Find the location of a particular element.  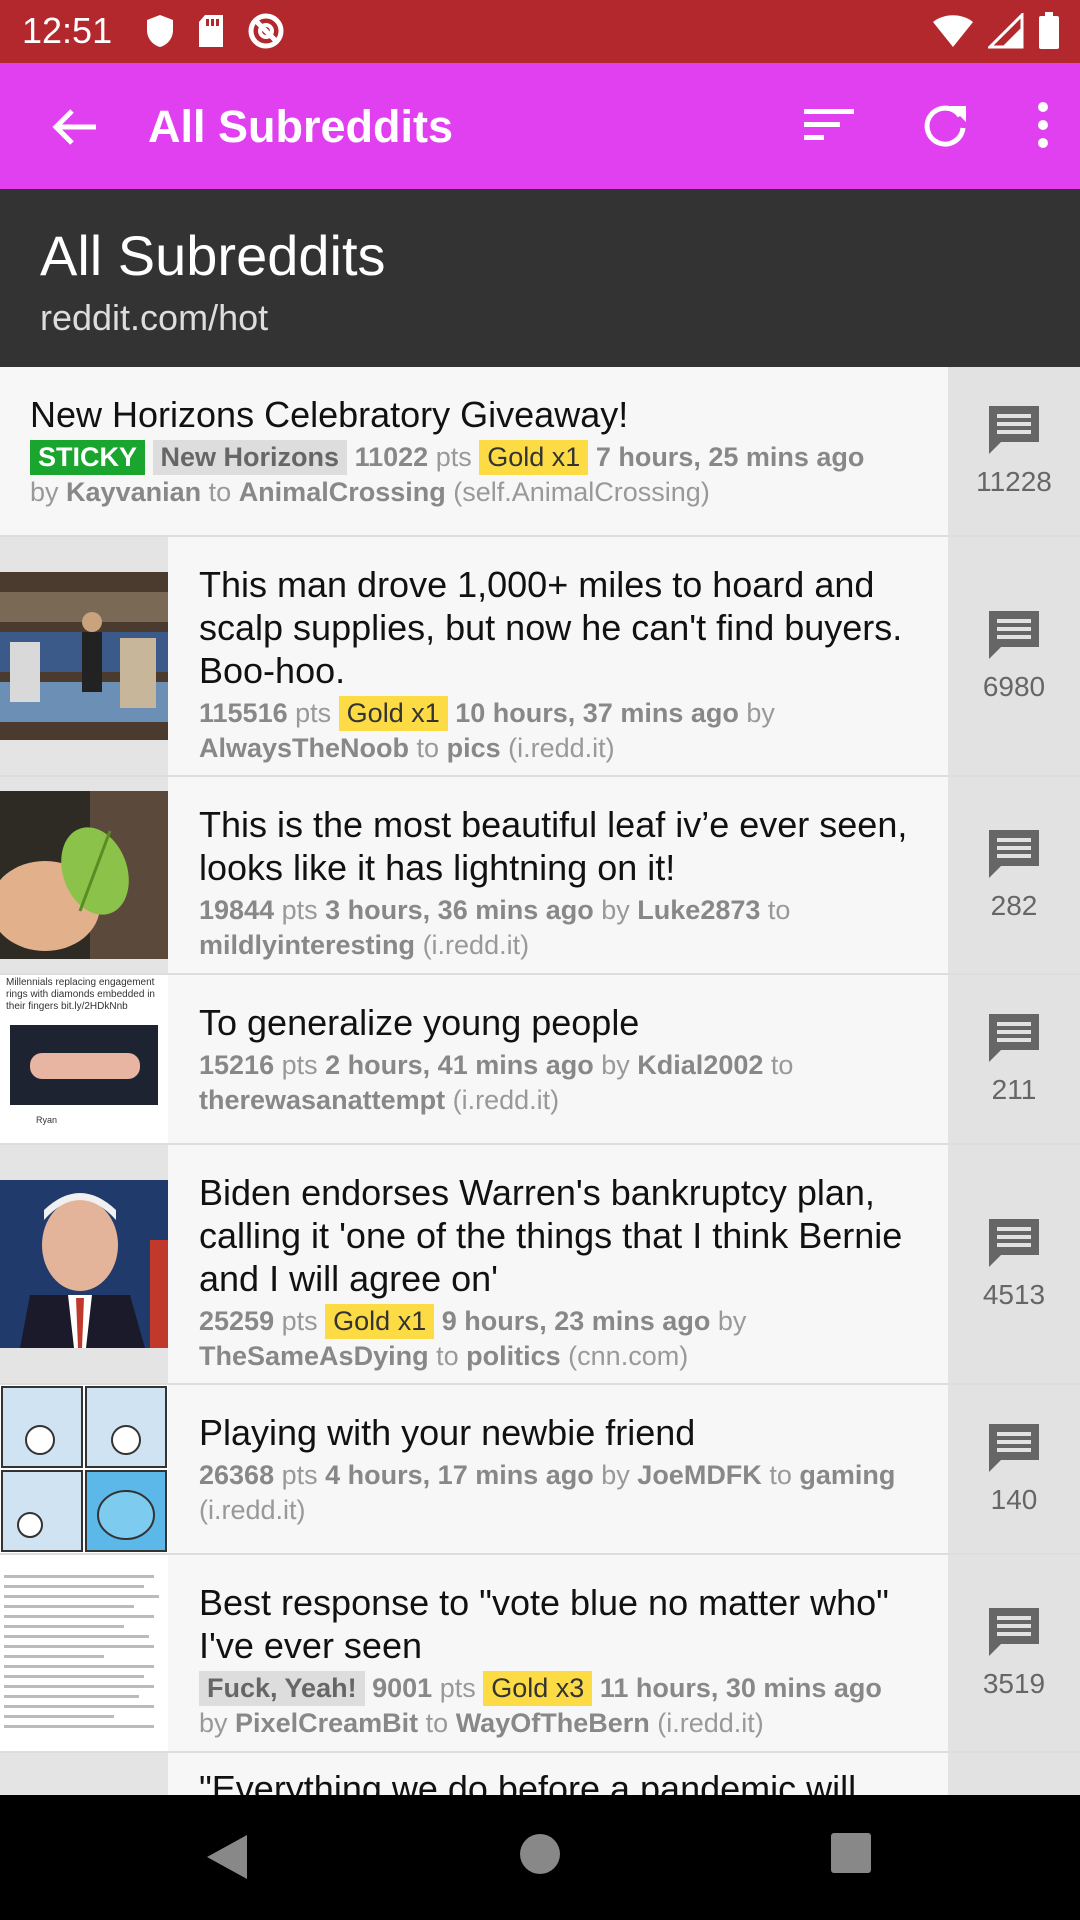

post-points: 25259 is located at coordinates (237, 1321).